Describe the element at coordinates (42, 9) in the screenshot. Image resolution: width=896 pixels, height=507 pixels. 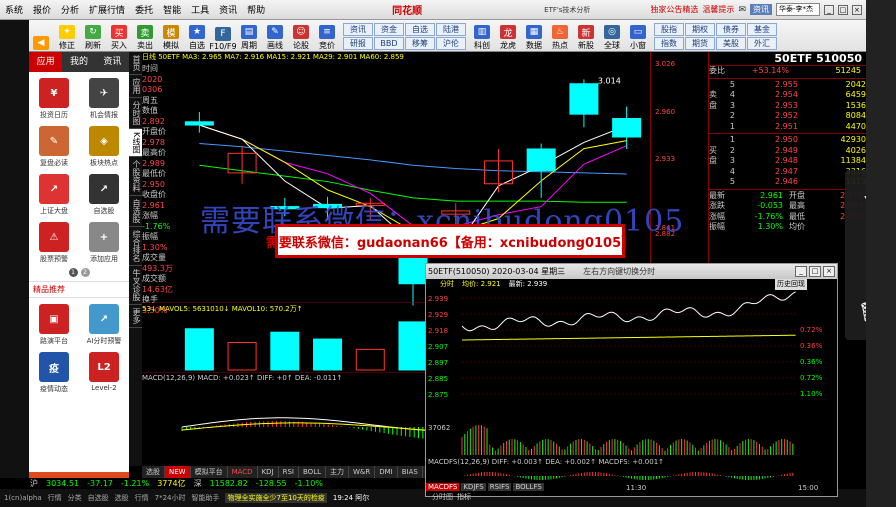
I see `menu-quote: 报价` at that location.